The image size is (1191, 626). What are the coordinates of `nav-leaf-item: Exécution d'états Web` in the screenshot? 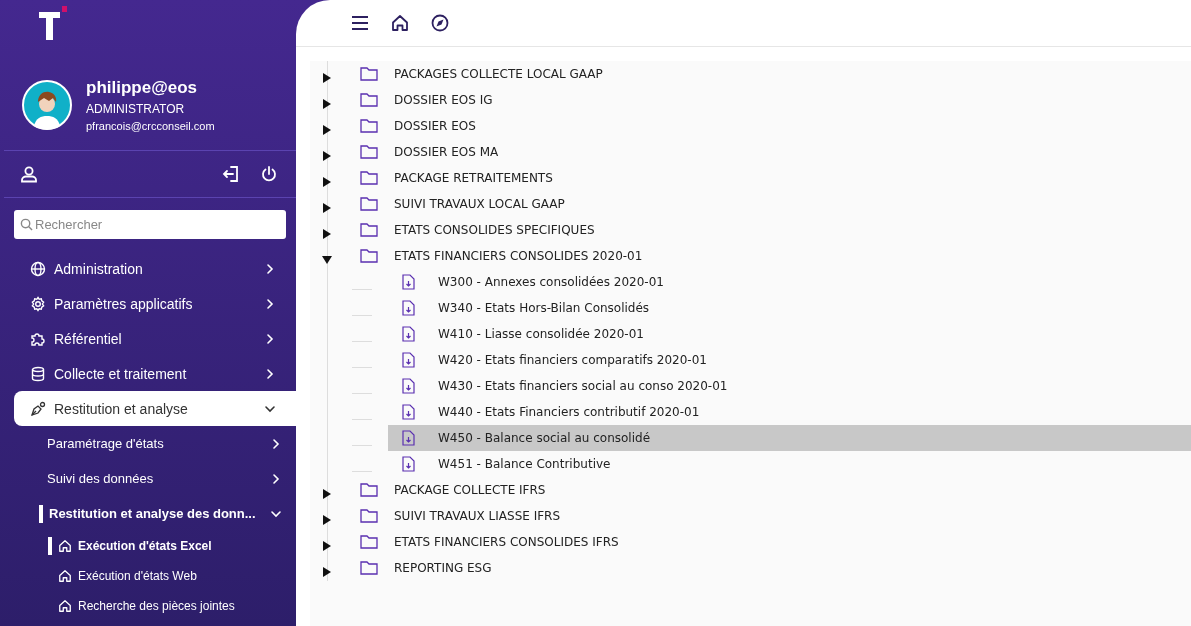 It's located at (150, 576).